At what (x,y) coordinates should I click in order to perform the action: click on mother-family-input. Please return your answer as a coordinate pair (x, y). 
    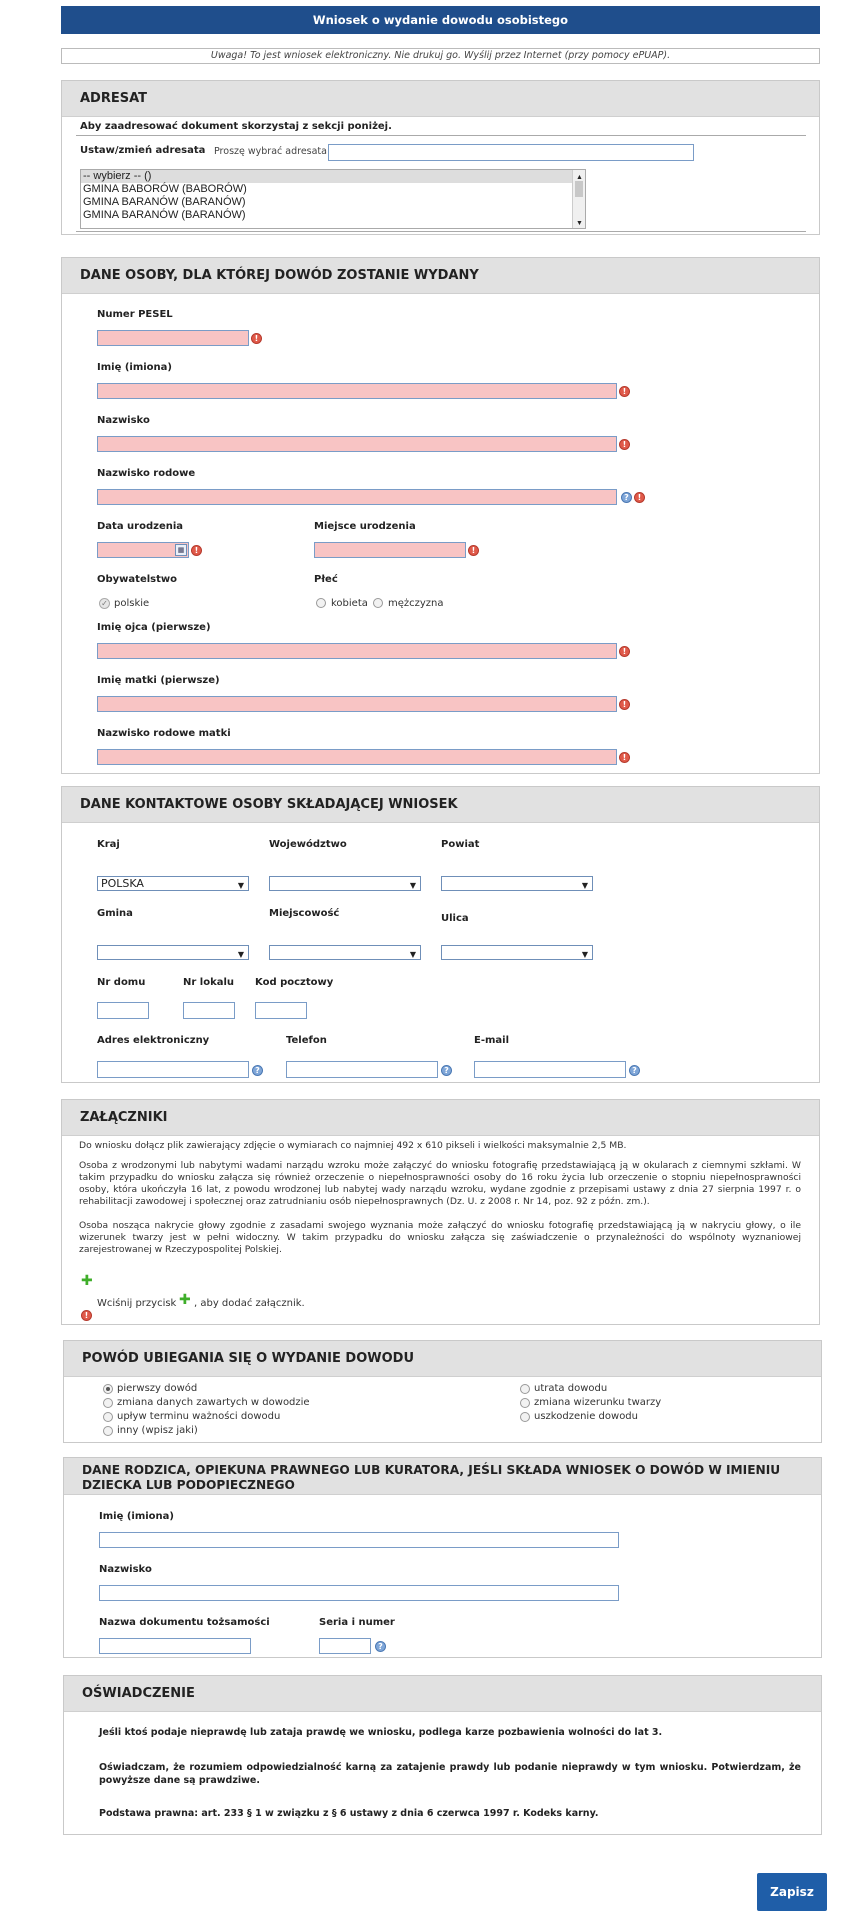
    Looking at the image, I should click on (357, 757).